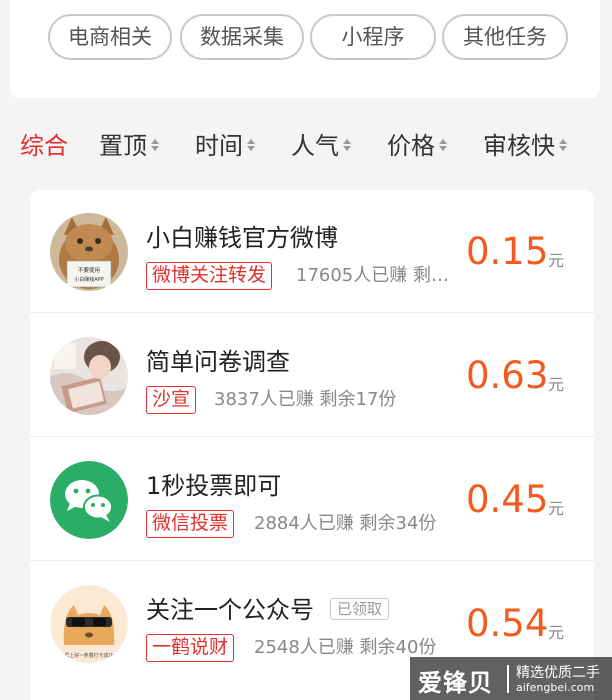  I want to click on cartoon-cat-avatar-icon: 早上好~养着打卡成功, so click(89, 624).